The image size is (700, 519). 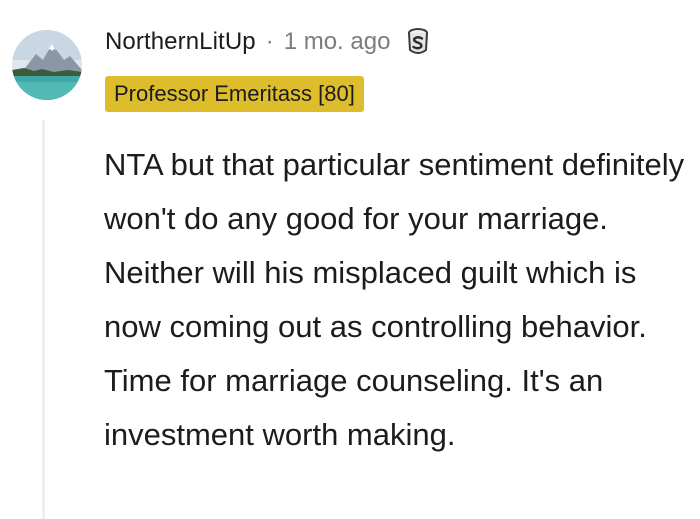 What do you see at coordinates (47, 65) in the screenshot?
I see `avatar` at bounding box center [47, 65].